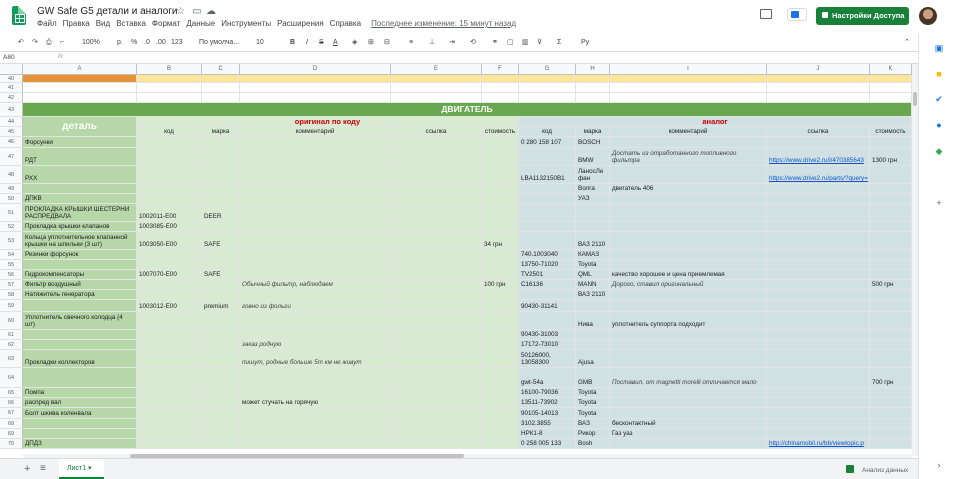 The image size is (960, 479). Describe the element at coordinates (221, 241) in the screenshot. I see `cell: SAFE` at that location.